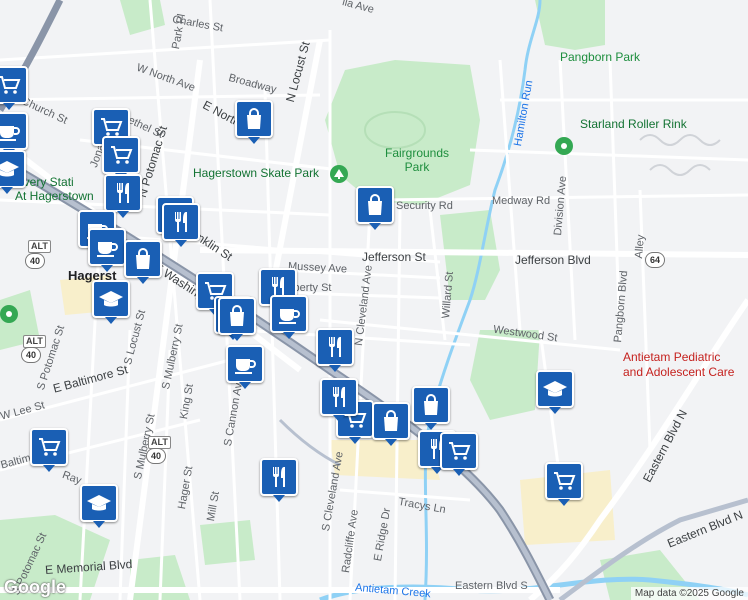 The width and height of the screenshot is (748, 600). Describe the element at coordinates (689, 593) in the screenshot. I see `map-attribution: Map data ©2025 Google` at that location.